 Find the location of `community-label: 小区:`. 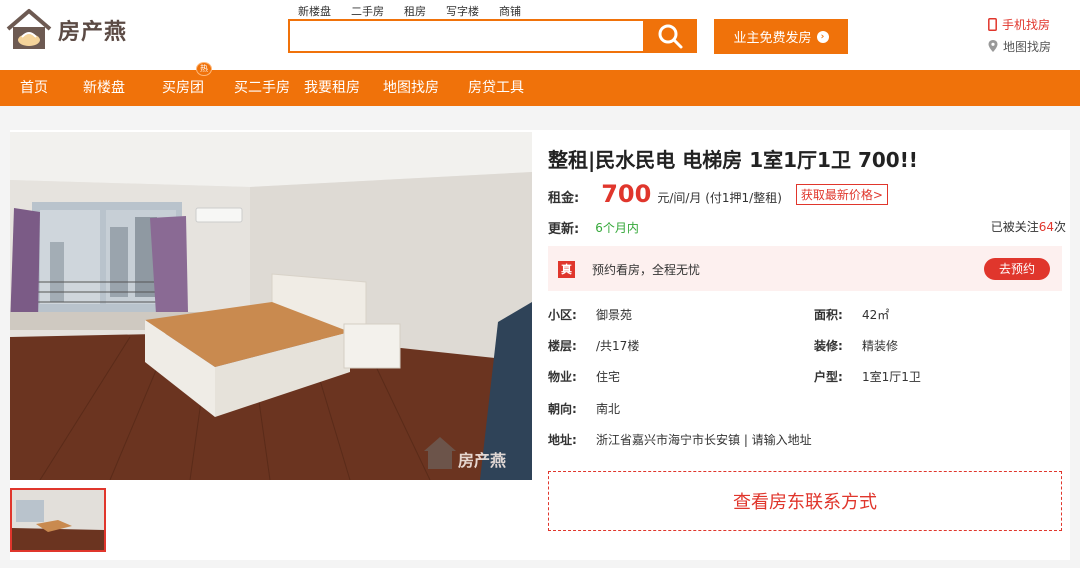

community-label: 小区: is located at coordinates (562, 315).